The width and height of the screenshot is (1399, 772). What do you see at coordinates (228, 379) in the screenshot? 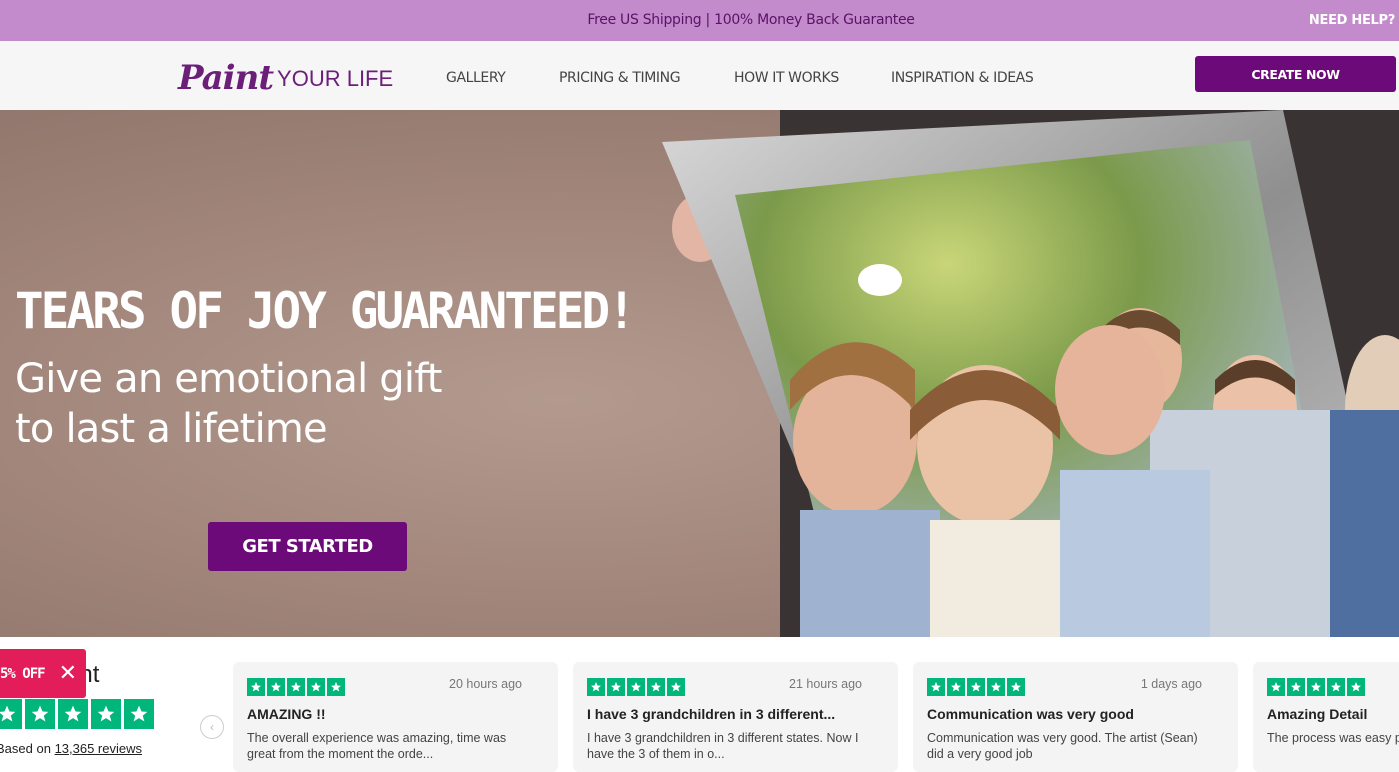
I see `hero-sub-line-1: Give an emotional gift` at bounding box center [228, 379].